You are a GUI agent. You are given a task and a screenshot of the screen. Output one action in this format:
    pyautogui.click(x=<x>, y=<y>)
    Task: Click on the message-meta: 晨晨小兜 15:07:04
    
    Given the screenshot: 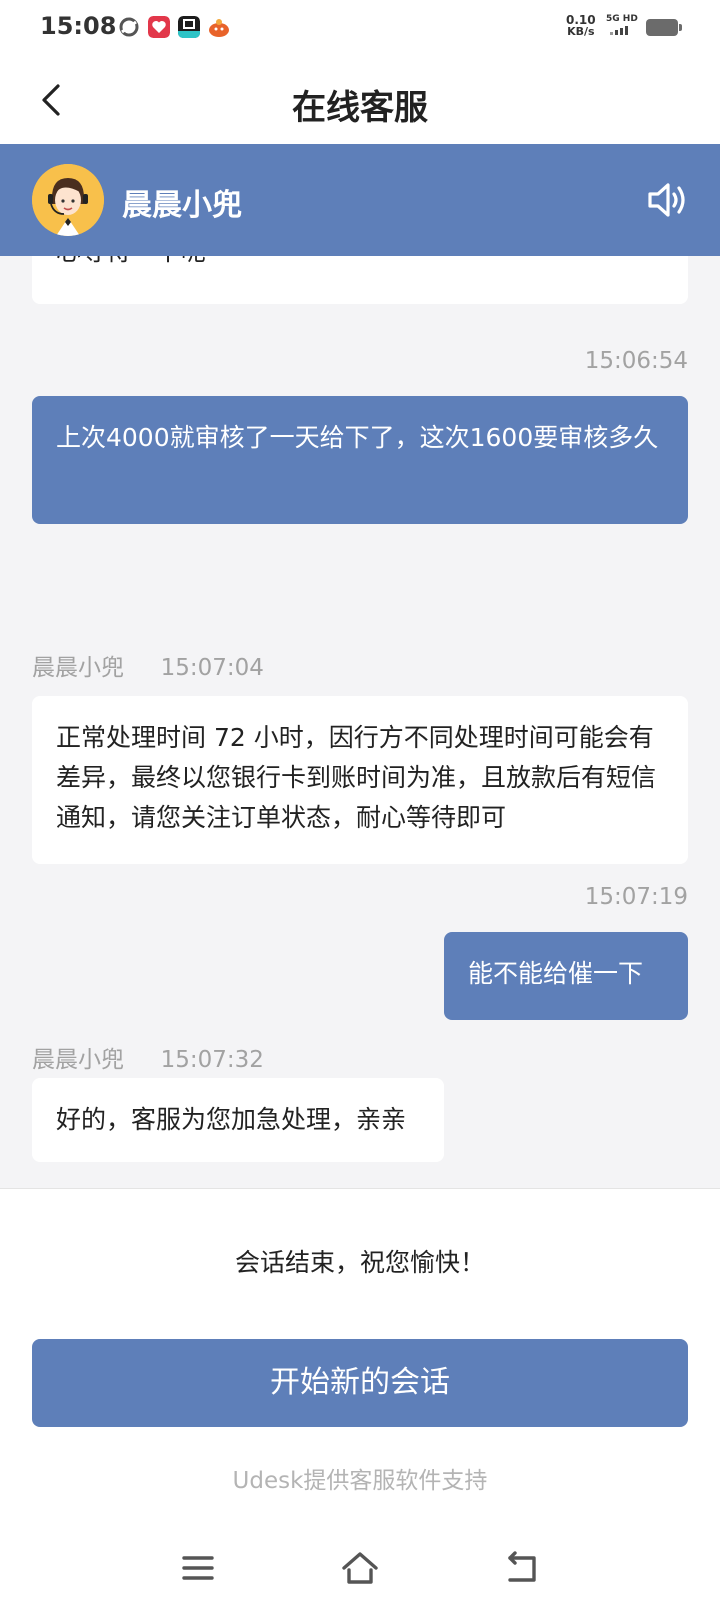 What is the action you would take?
    pyautogui.click(x=148, y=665)
    